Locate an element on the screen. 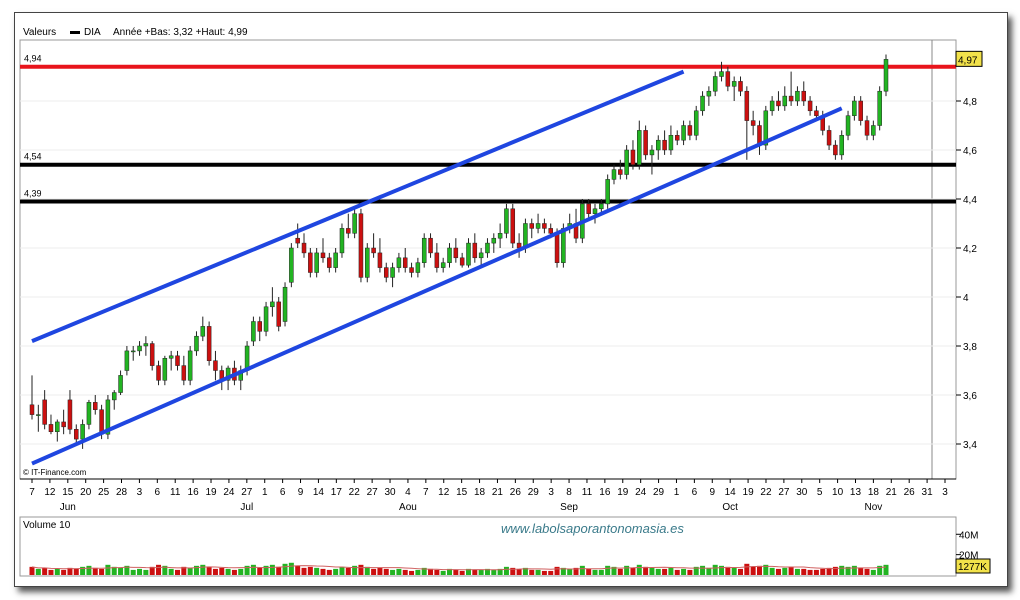  month-label: Jun is located at coordinates (68, 507).